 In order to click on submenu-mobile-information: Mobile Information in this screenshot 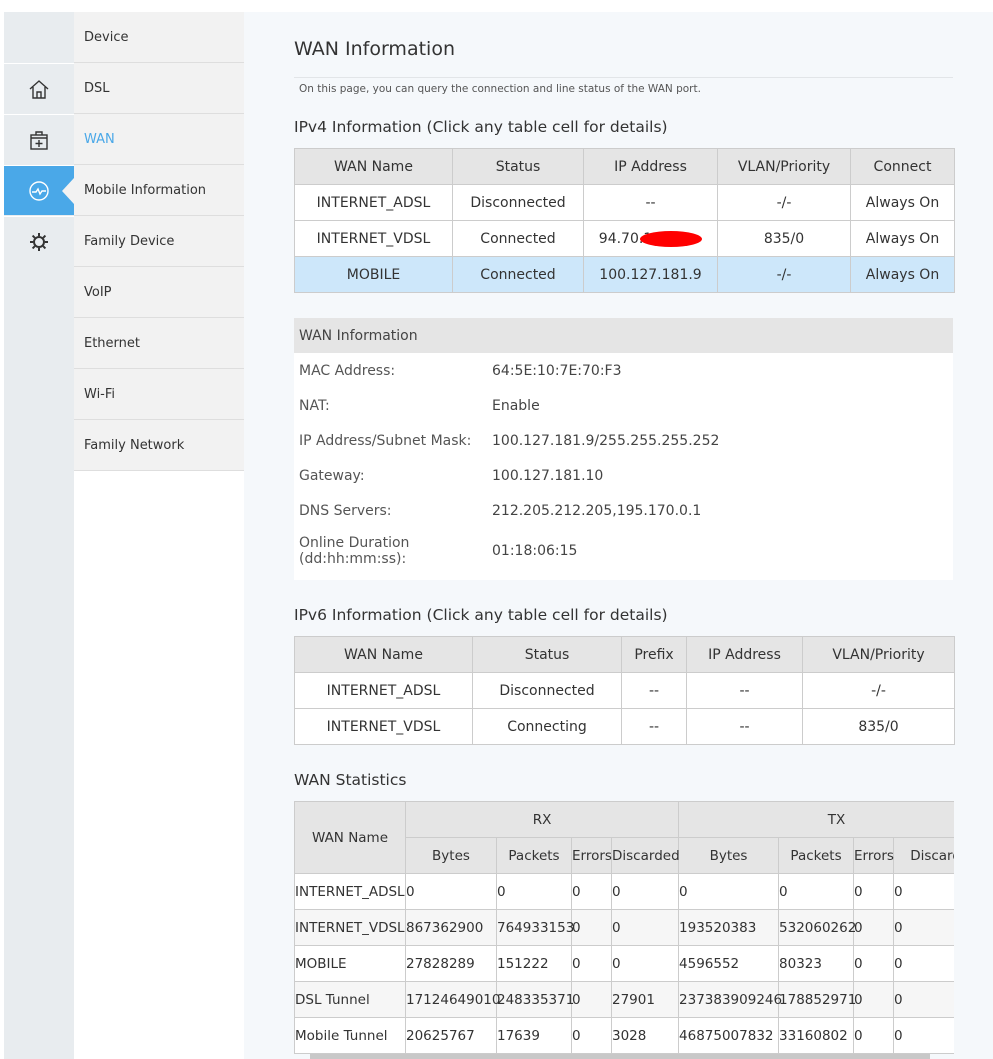, I will do `click(159, 190)`.